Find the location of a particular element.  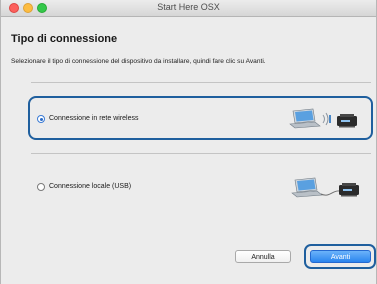

window-title: Start Here OSX is located at coordinates (188, 7).